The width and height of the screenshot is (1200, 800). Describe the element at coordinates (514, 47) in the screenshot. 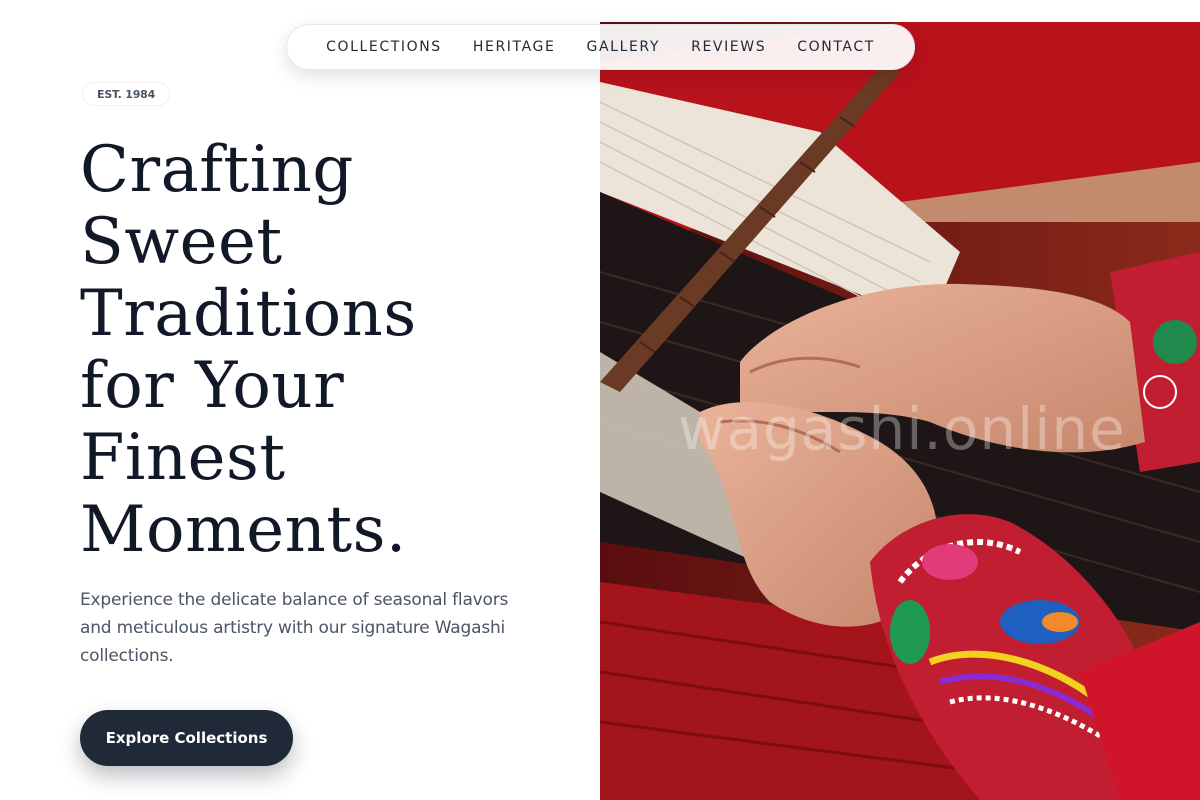

I see `nav-item-heritage: HERITAGE` at that location.